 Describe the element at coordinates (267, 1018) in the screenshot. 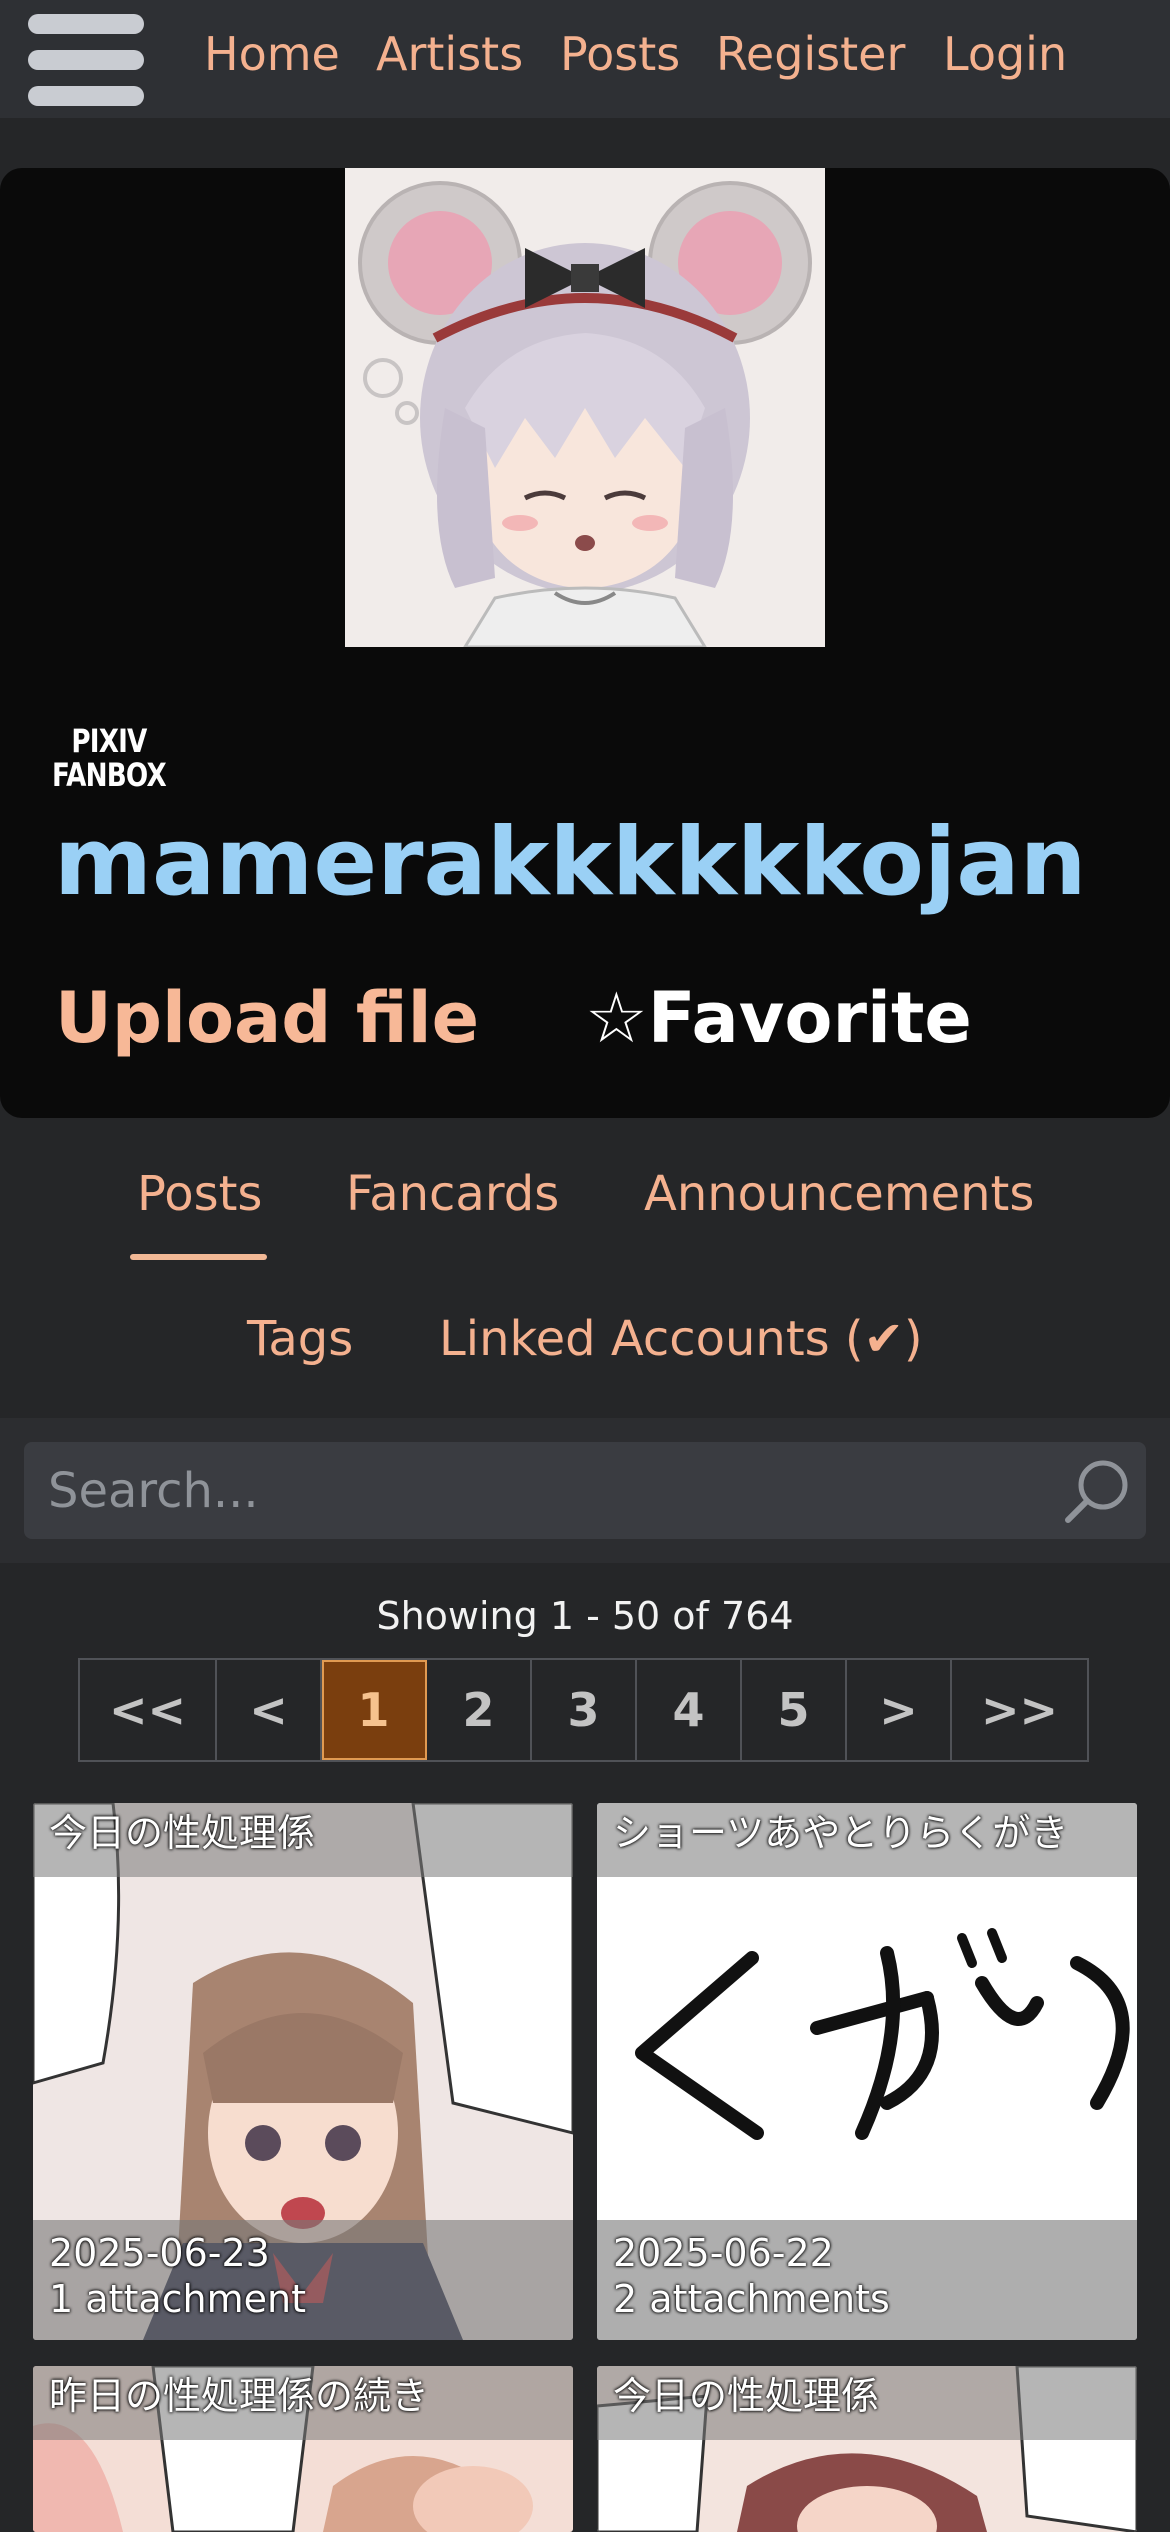

I see `upload-file-button: Upload file` at that location.